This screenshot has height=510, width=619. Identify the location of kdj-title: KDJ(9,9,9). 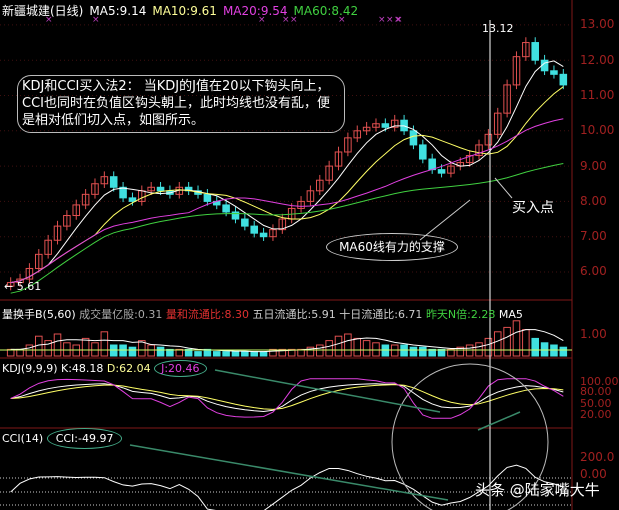
(30, 368).